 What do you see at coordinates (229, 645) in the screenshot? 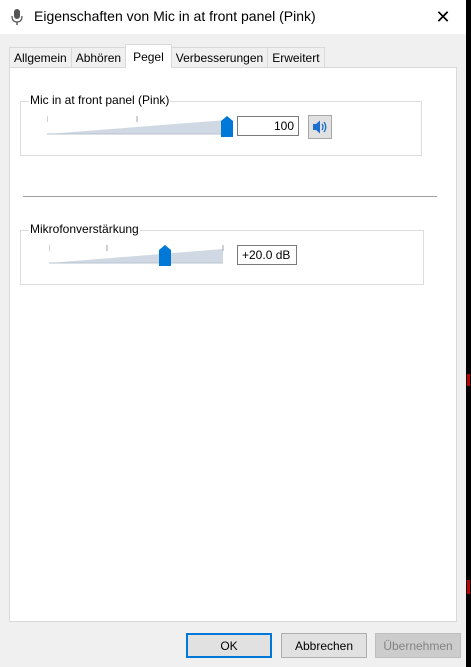
I see `ok-button: OK` at bounding box center [229, 645].